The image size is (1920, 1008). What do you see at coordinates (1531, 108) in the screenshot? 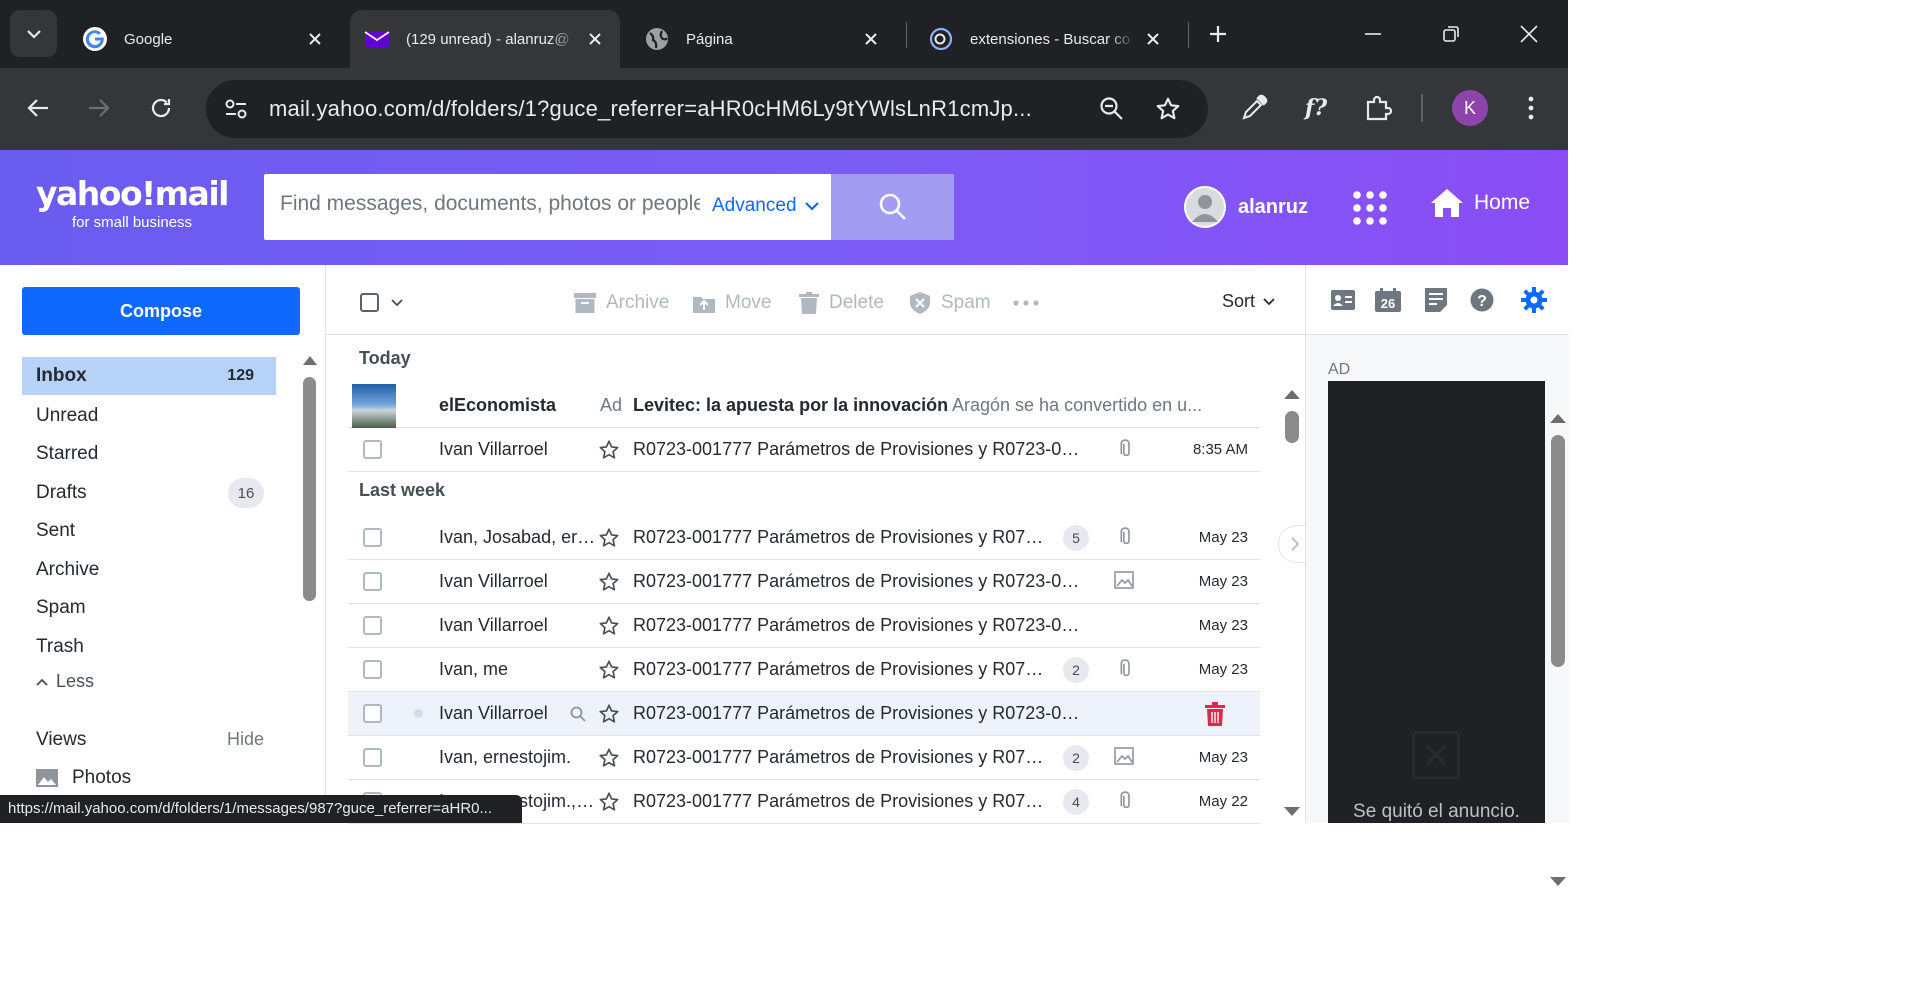
I see `browser-menu-button` at bounding box center [1531, 108].